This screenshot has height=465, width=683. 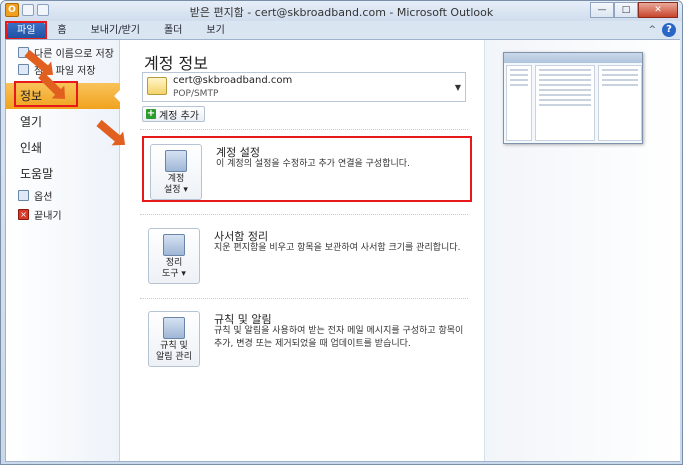 I want to click on nav-item-print: 인쇄, so click(x=62, y=148).